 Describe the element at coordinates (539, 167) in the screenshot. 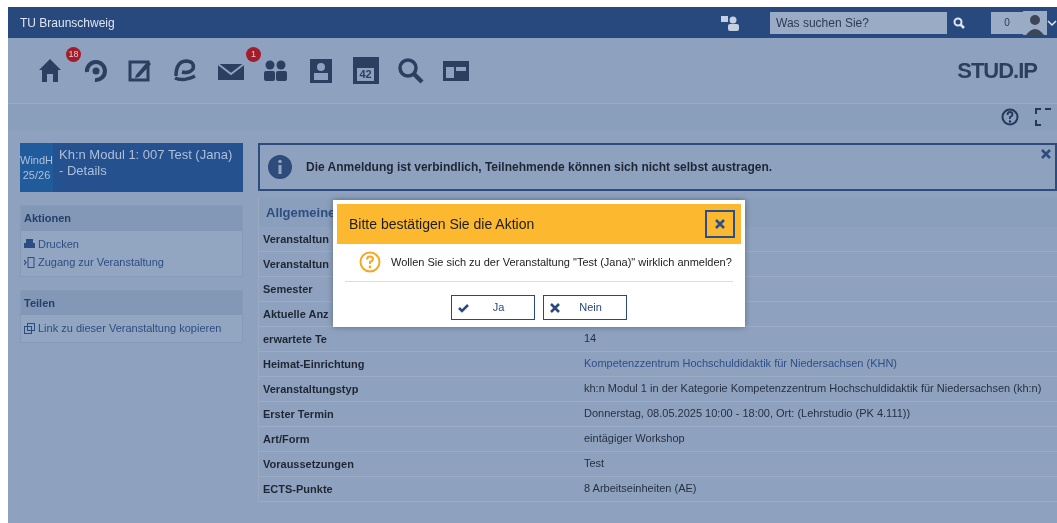

I see `info-message: Die Anmeldung ist verbindlich, Teilnehmende können sich nicht selbst austragen.` at that location.